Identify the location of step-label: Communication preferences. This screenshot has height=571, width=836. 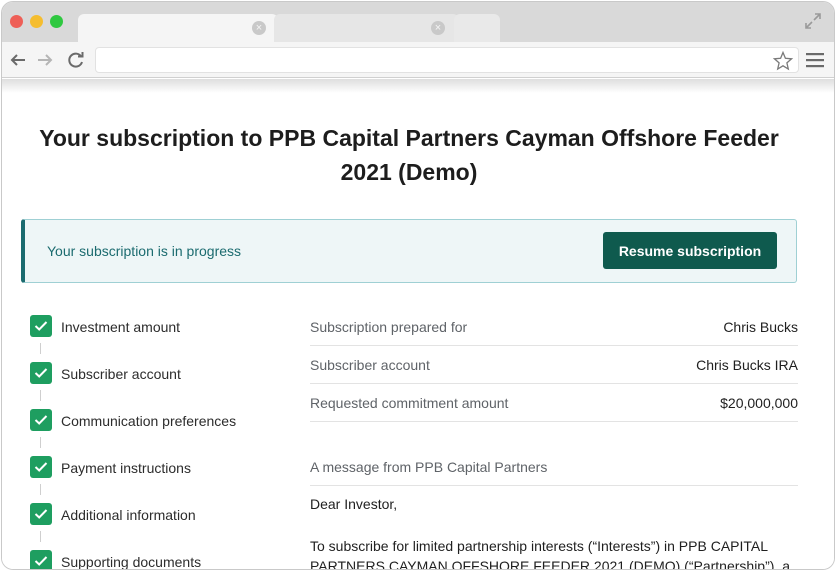
(149, 421).